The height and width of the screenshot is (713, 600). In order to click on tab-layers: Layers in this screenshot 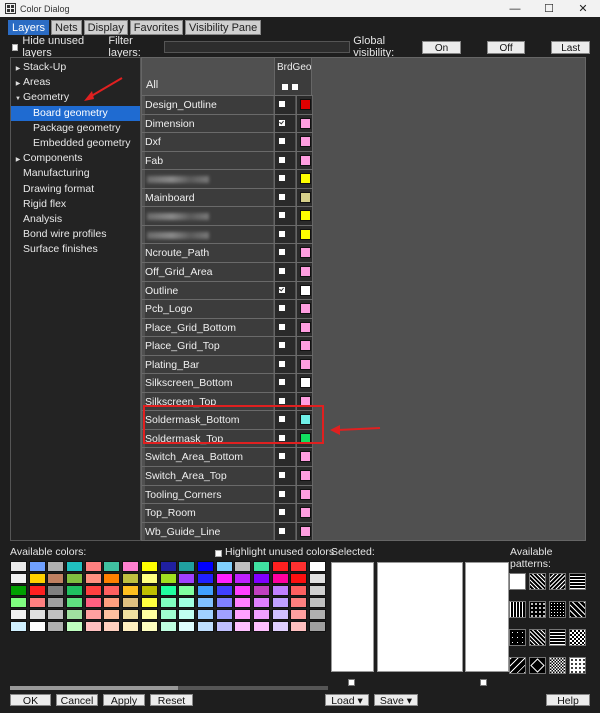, I will do `click(29, 27)`.